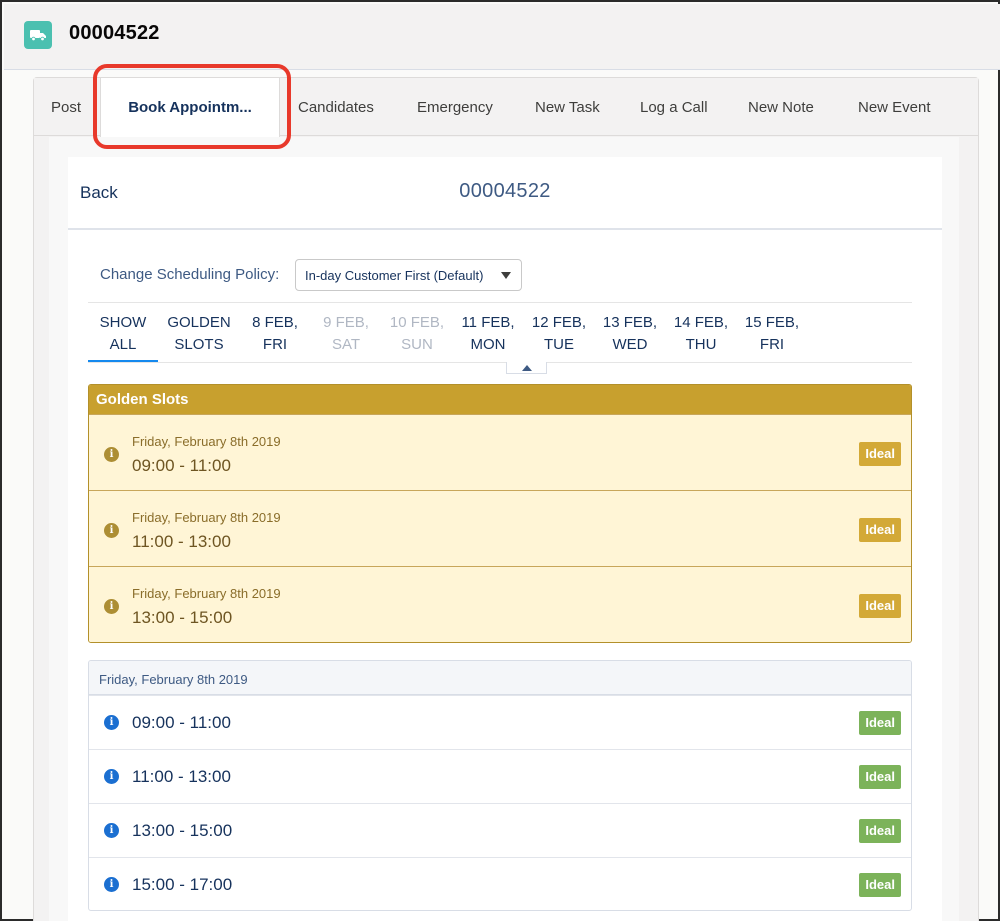 The width and height of the screenshot is (1000, 921). What do you see at coordinates (567, 107) in the screenshot?
I see `tab-new-task: New Task` at bounding box center [567, 107].